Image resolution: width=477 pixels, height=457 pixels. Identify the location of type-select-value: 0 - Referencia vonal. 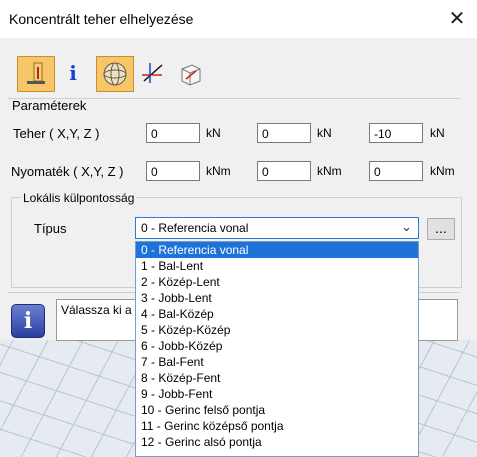
(195, 228).